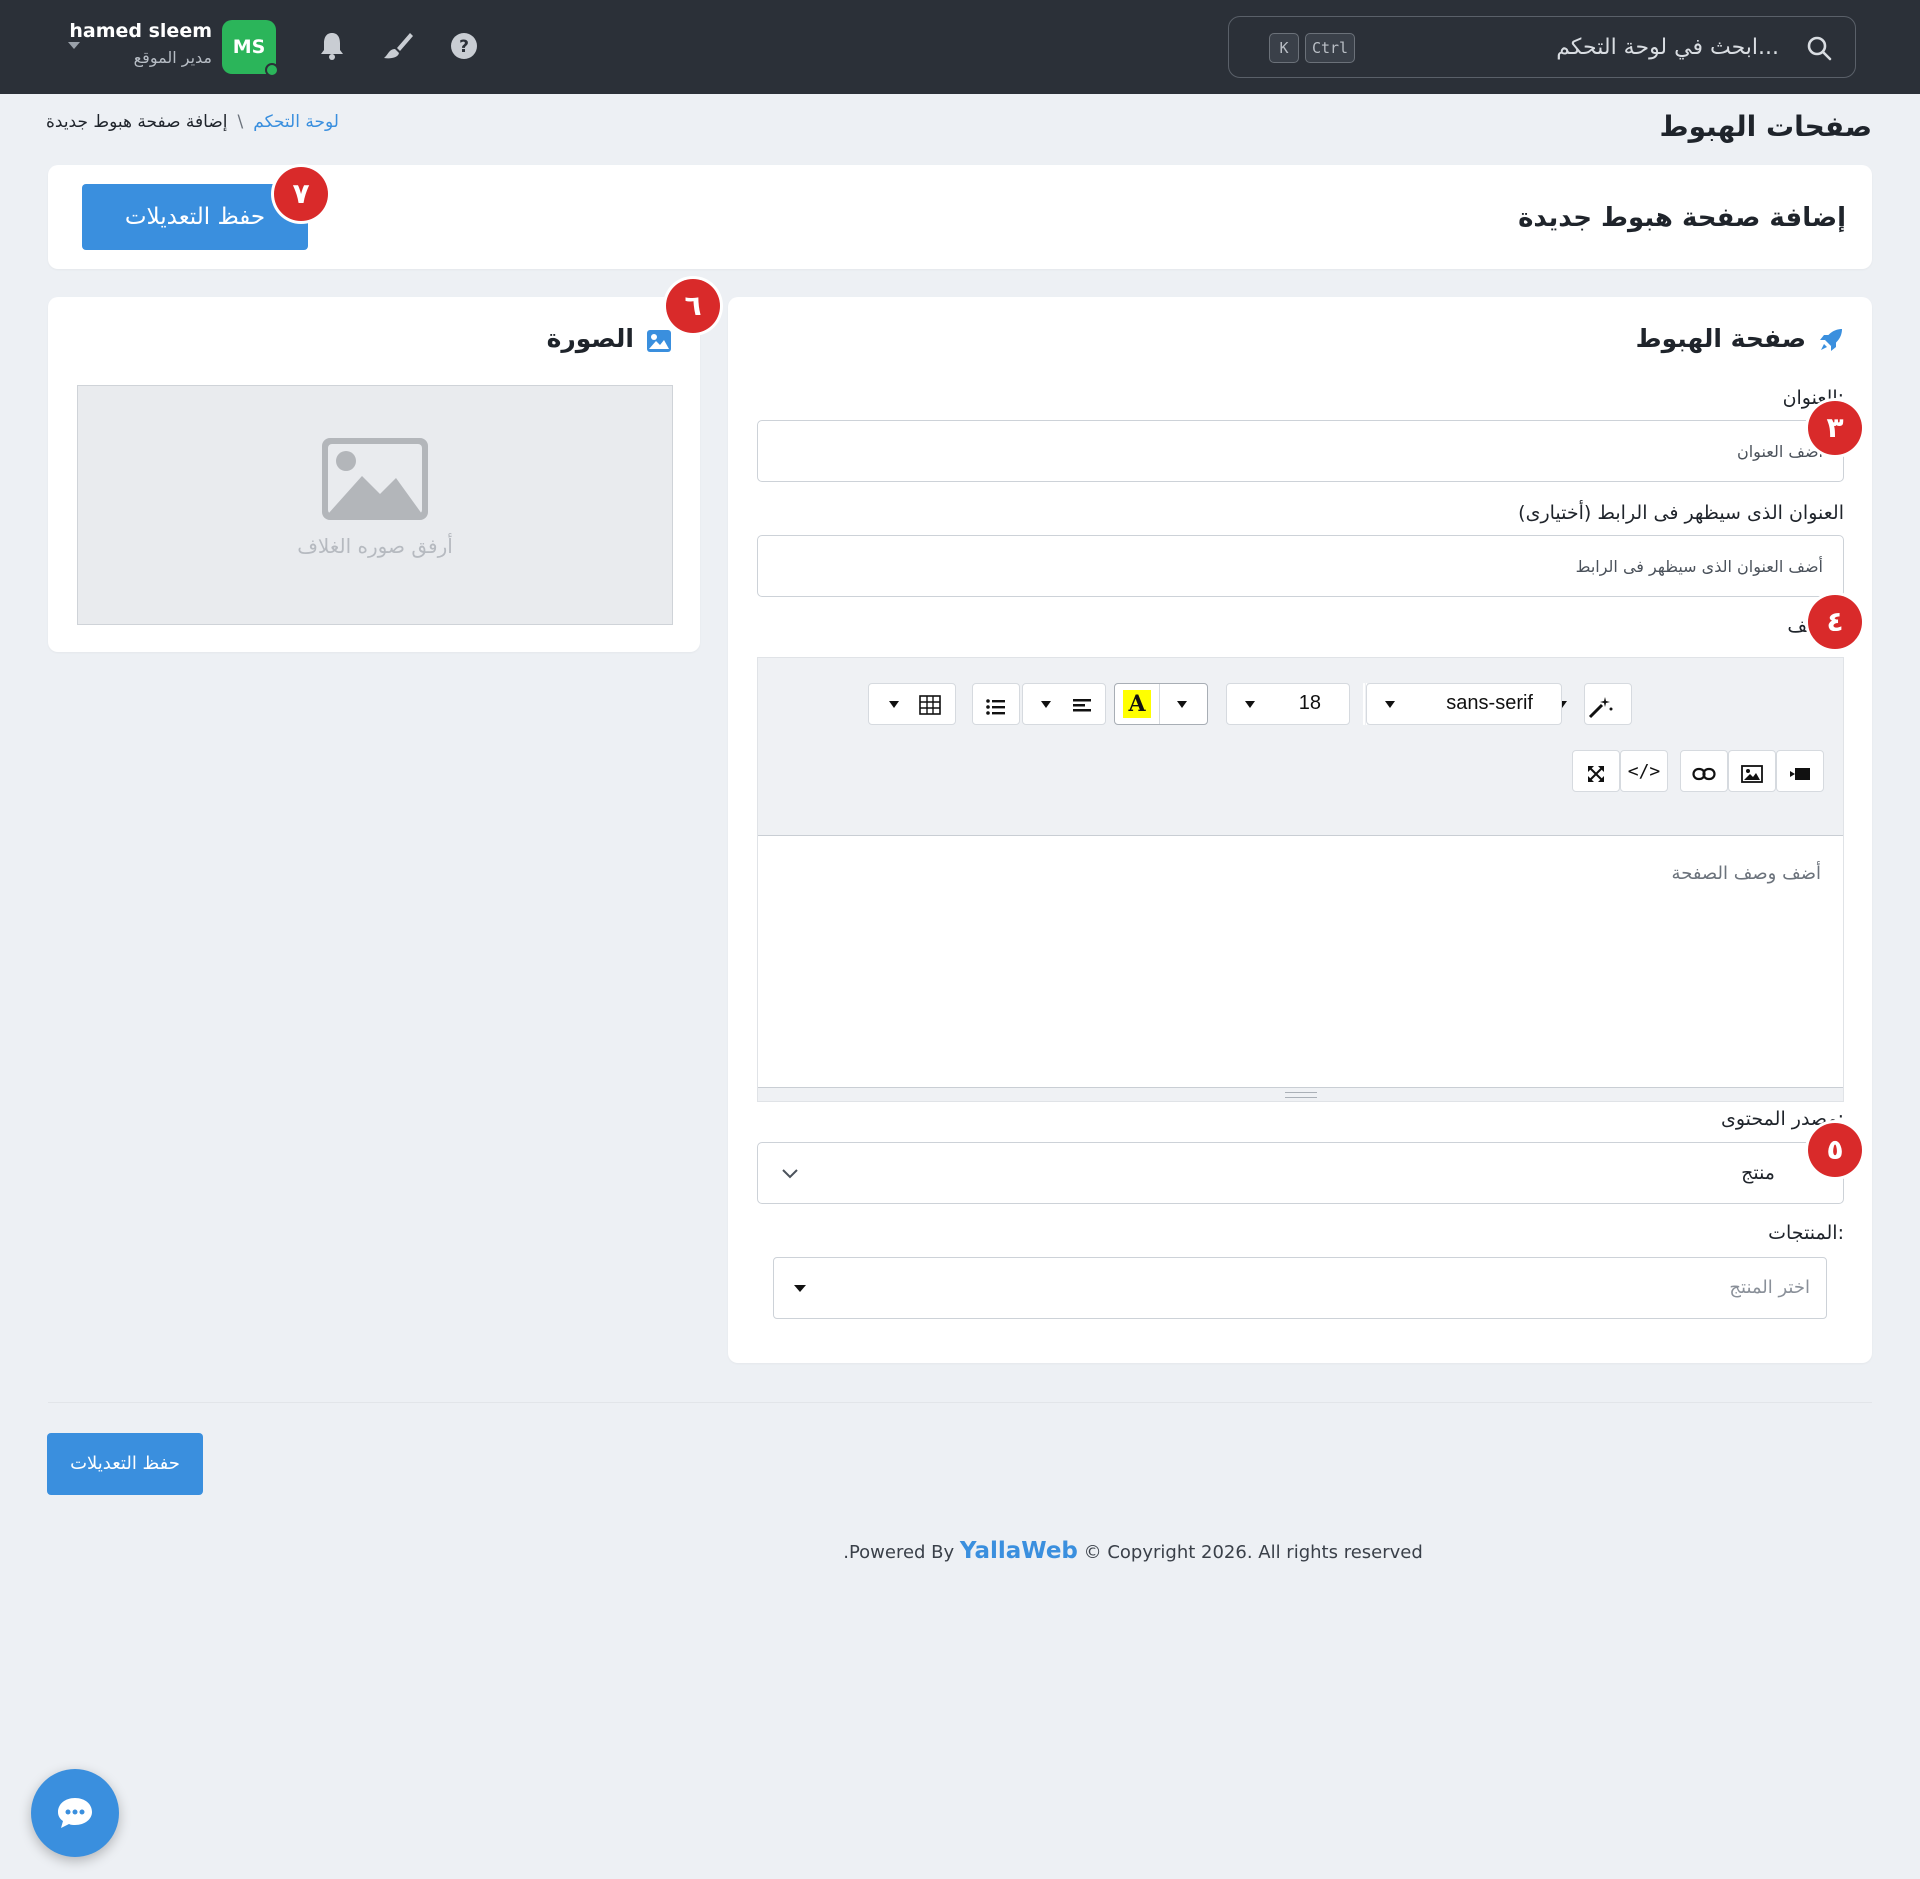  Describe the element at coordinates (1806, 1233) in the screenshot. I see `products-label: المنتجات:` at that location.